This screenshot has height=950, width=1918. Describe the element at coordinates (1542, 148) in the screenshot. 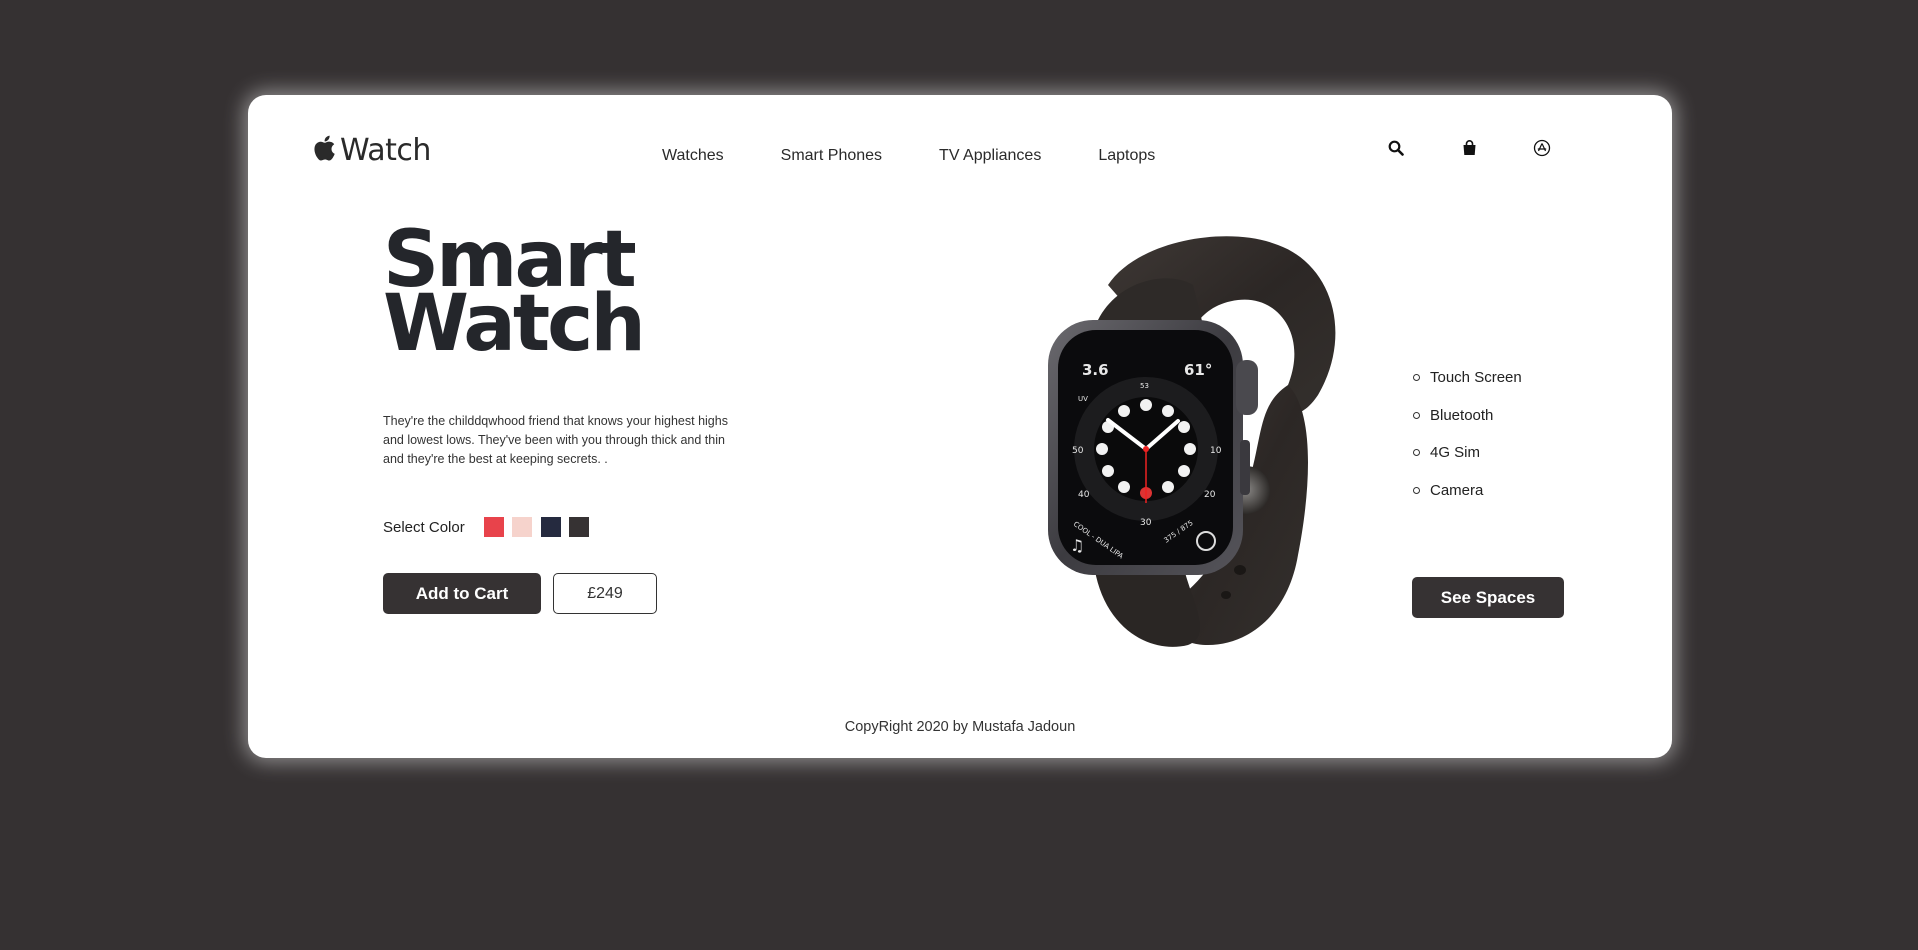

I see `app-store-icon` at that location.